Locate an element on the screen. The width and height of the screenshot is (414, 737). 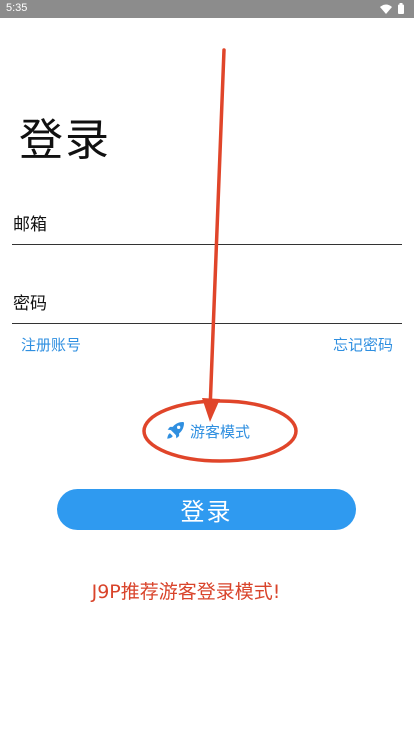
battery-icon is located at coordinates (401, 8).